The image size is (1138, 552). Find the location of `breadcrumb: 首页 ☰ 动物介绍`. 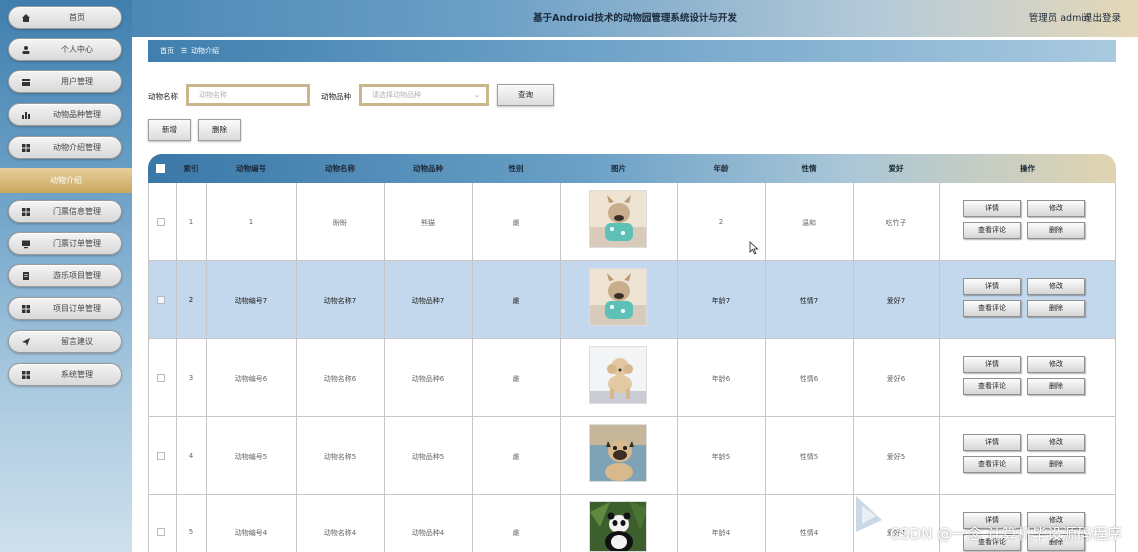

breadcrumb: 首页 ☰ 动物介绍 is located at coordinates (632, 51).